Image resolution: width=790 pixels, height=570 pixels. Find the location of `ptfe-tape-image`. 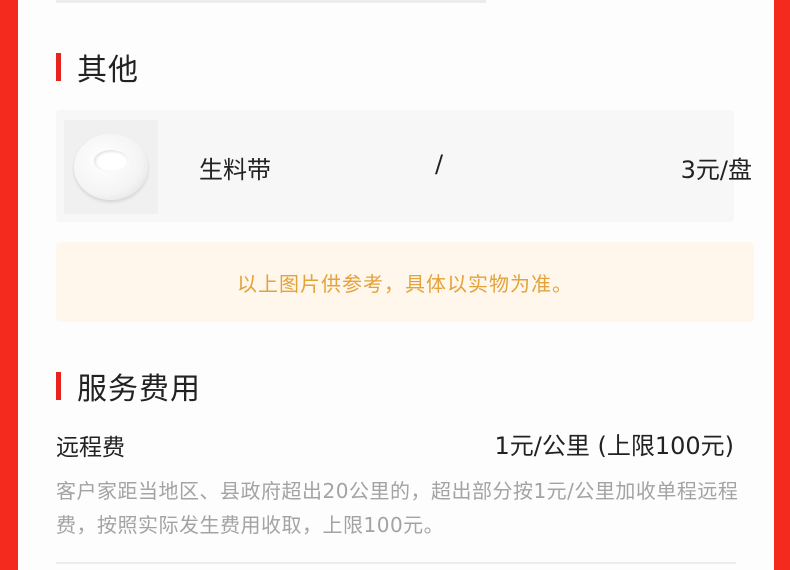

ptfe-tape-image is located at coordinates (111, 167).